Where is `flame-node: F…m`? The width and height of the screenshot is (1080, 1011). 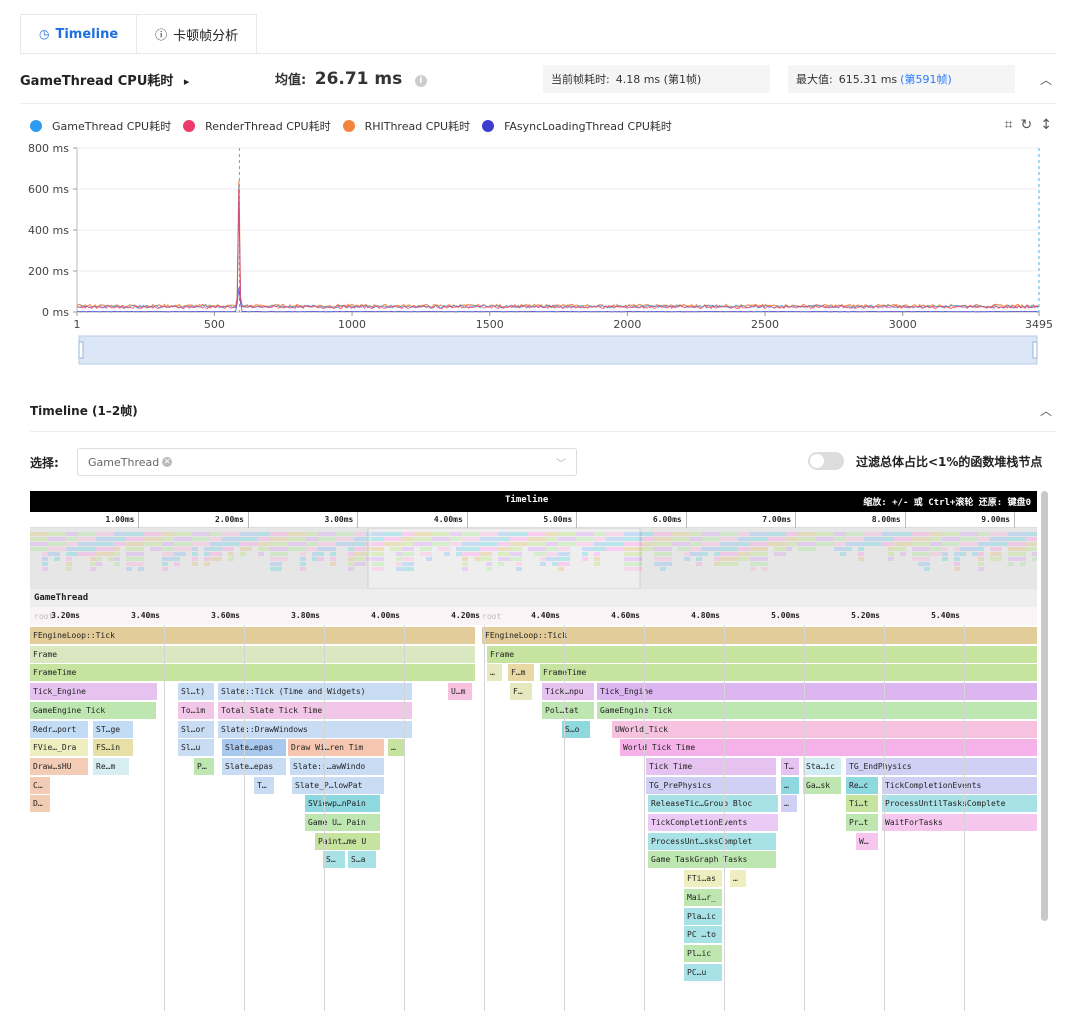
flame-node: F…m is located at coordinates (521, 673).